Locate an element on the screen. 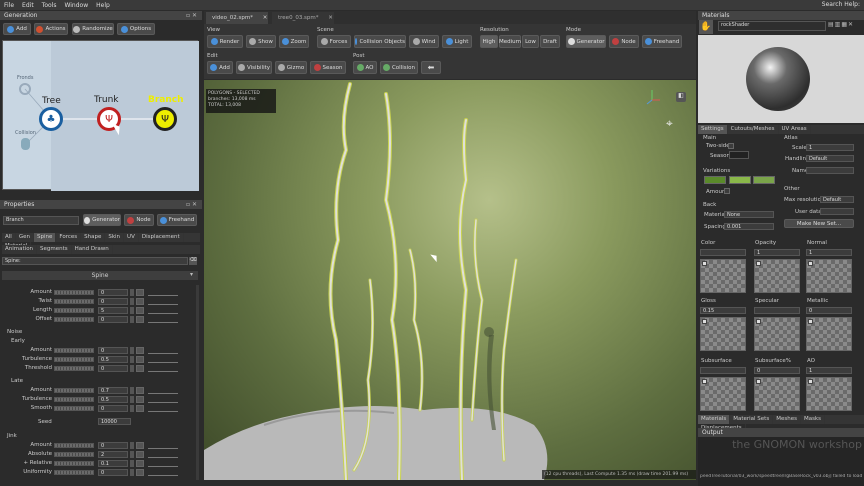 The width and height of the screenshot is (864, 486). tab-hand-drawn: Hand Drawn is located at coordinates (92, 249).